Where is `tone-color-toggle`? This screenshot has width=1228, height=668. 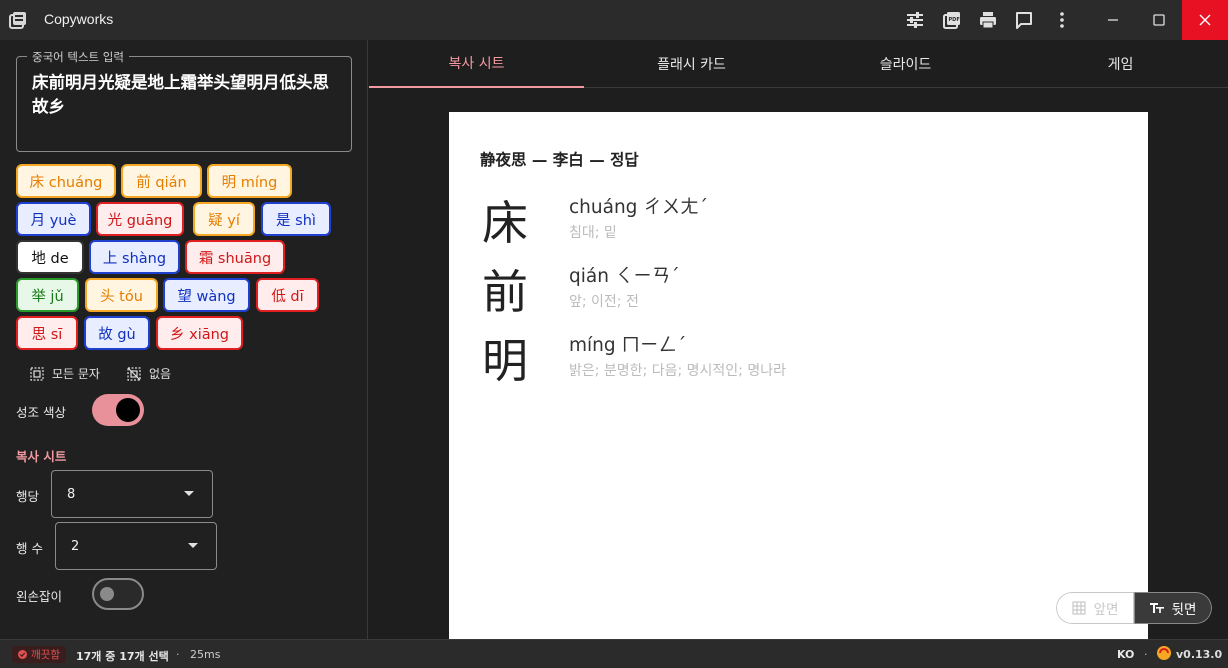
tone-color-toggle is located at coordinates (118, 410).